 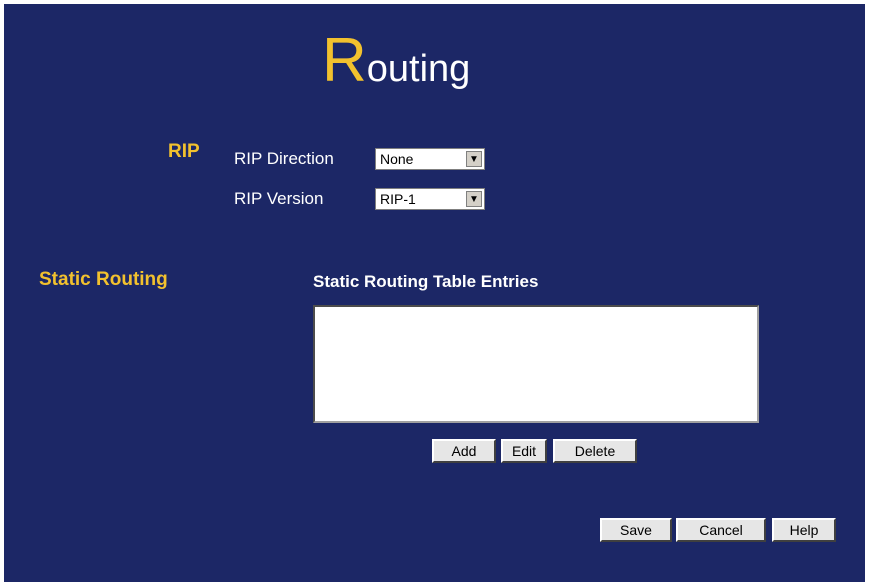 I want to click on help-button: Help, so click(x=804, y=530).